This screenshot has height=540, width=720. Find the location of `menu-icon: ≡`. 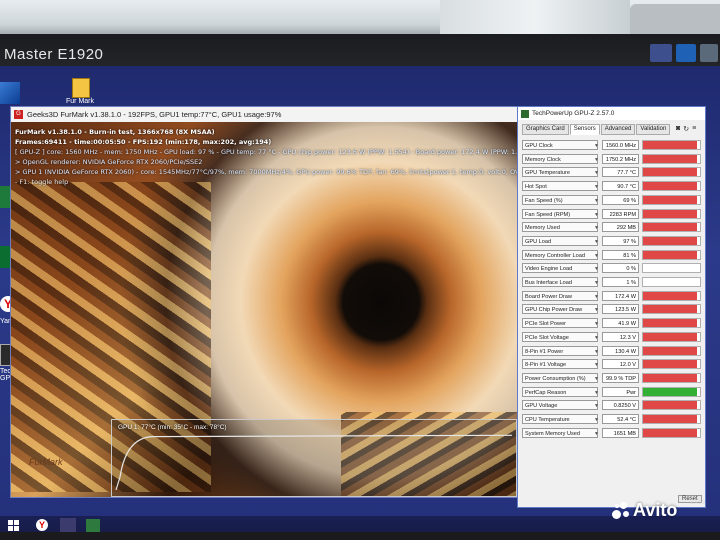

menu-icon: ≡ is located at coordinates (694, 129).